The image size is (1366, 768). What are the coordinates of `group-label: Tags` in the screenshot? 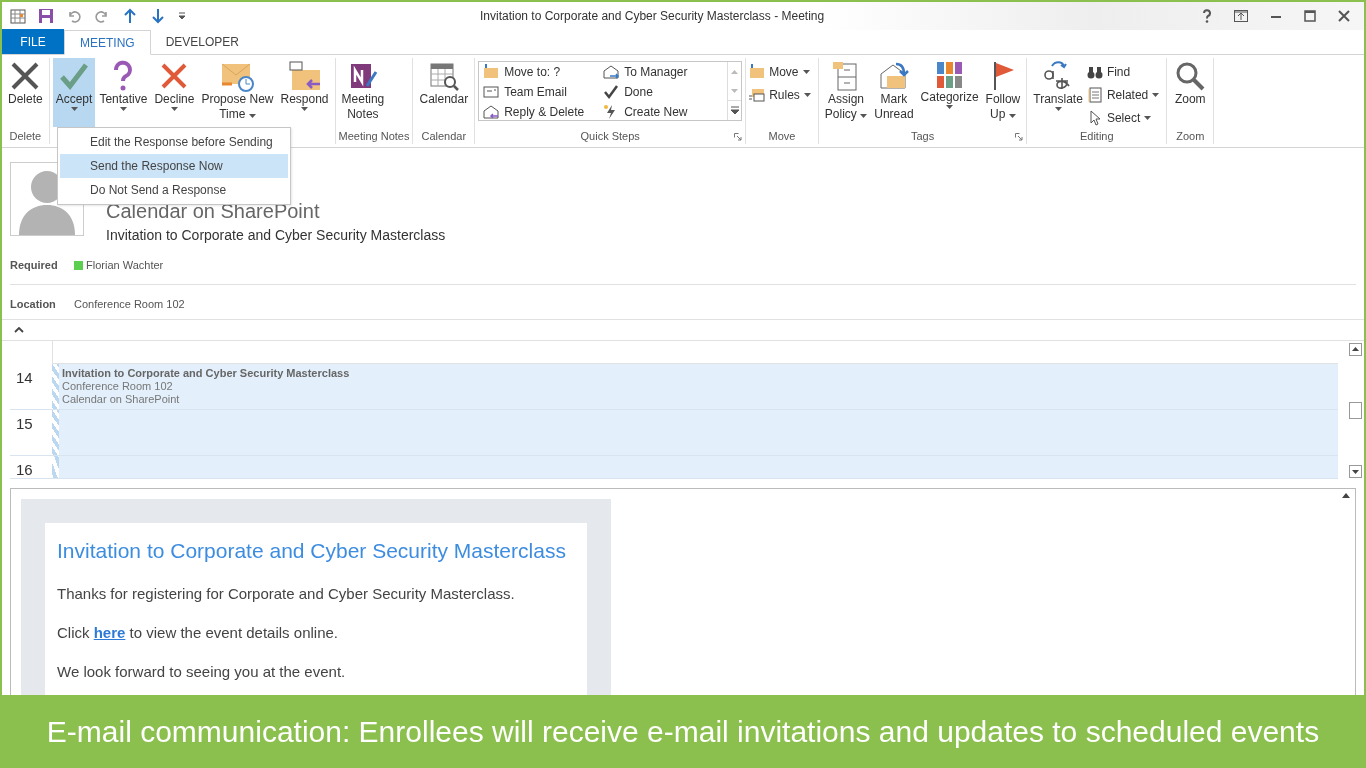 It's located at (922, 135).